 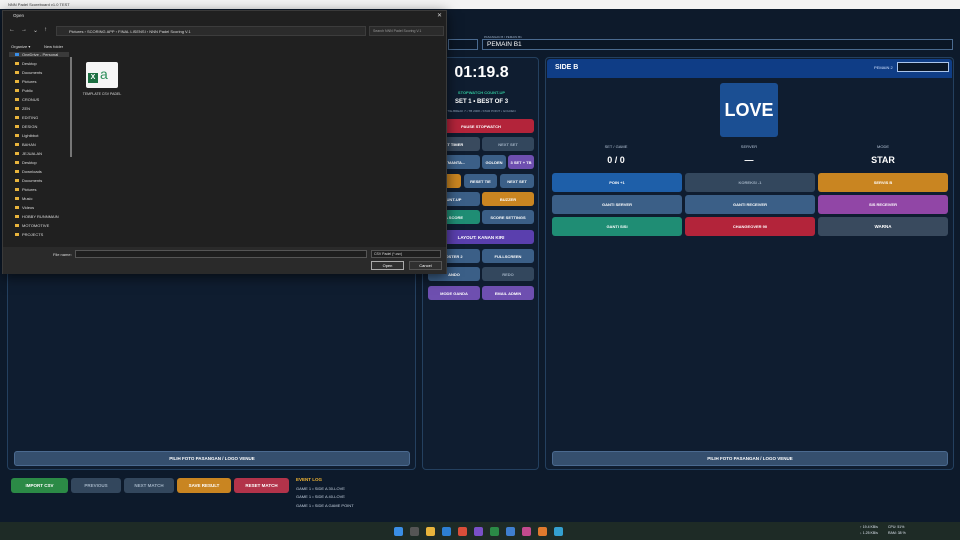 What do you see at coordinates (19, 15) in the screenshot?
I see `dialog-title: Open` at bounding box center [19, 15].